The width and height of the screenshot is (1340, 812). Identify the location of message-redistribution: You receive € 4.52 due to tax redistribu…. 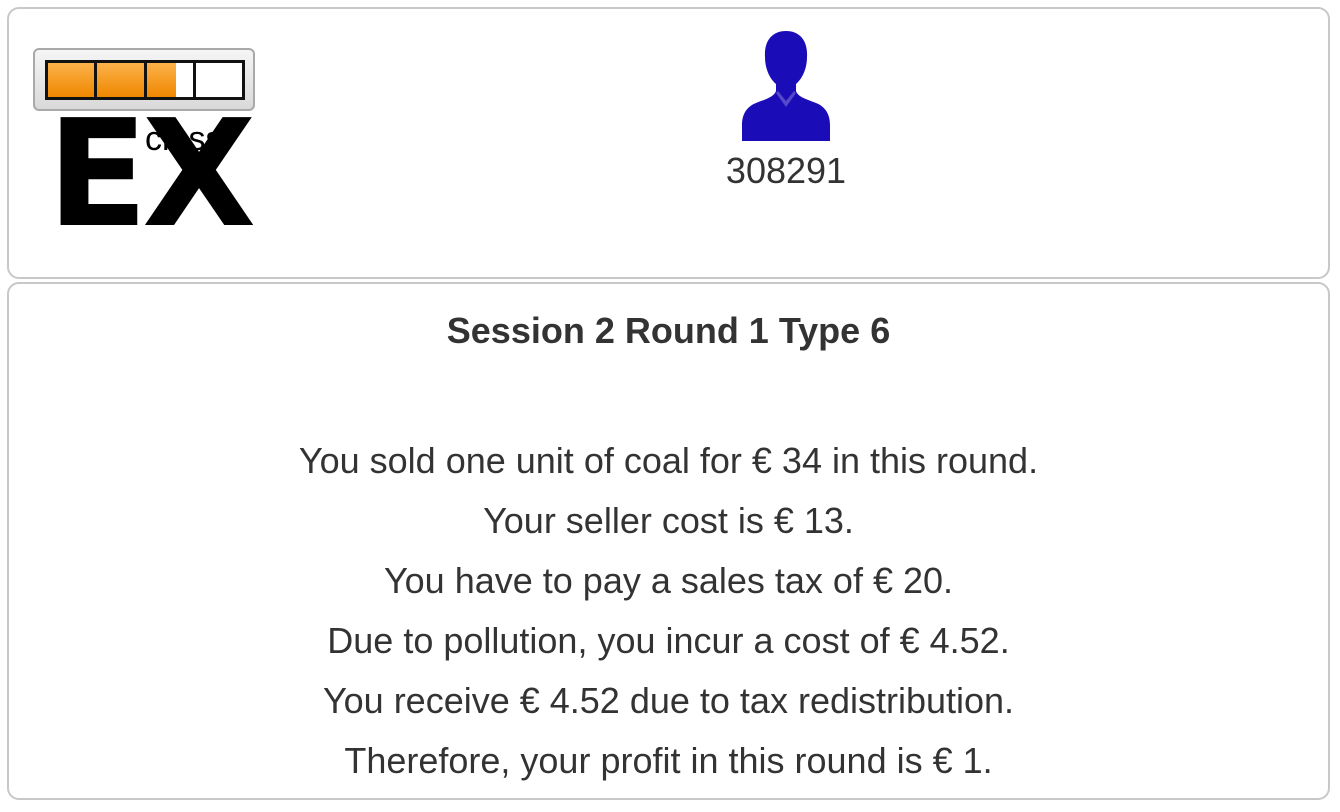
(668, 700).